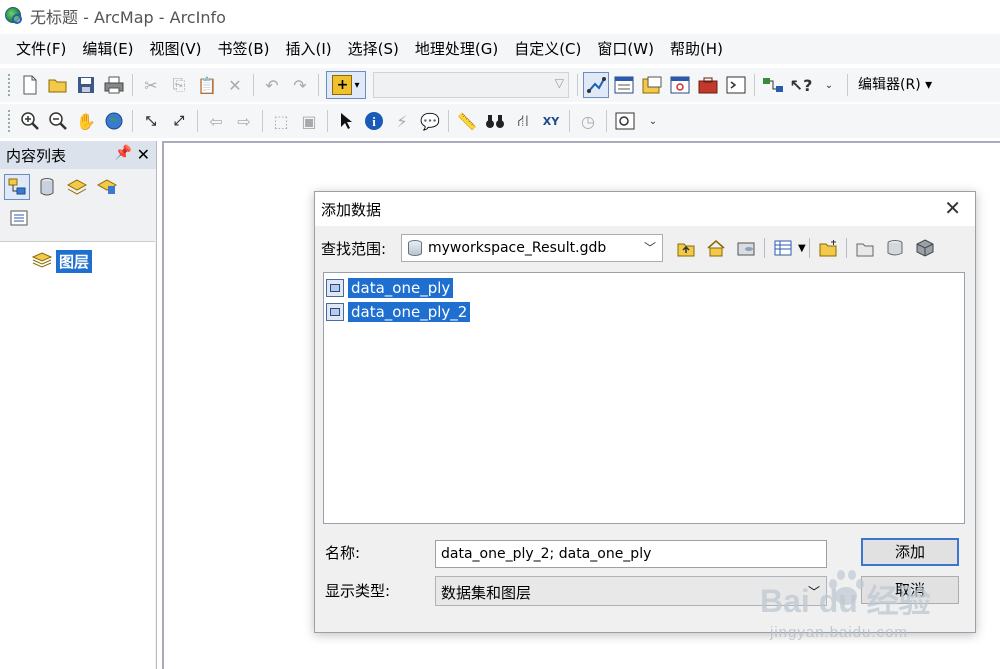 The image size is (1000, 669). What do you see at coordinates (716, 248) in the screenshot?
I see `home-icon` at bounding box center [716, 248].